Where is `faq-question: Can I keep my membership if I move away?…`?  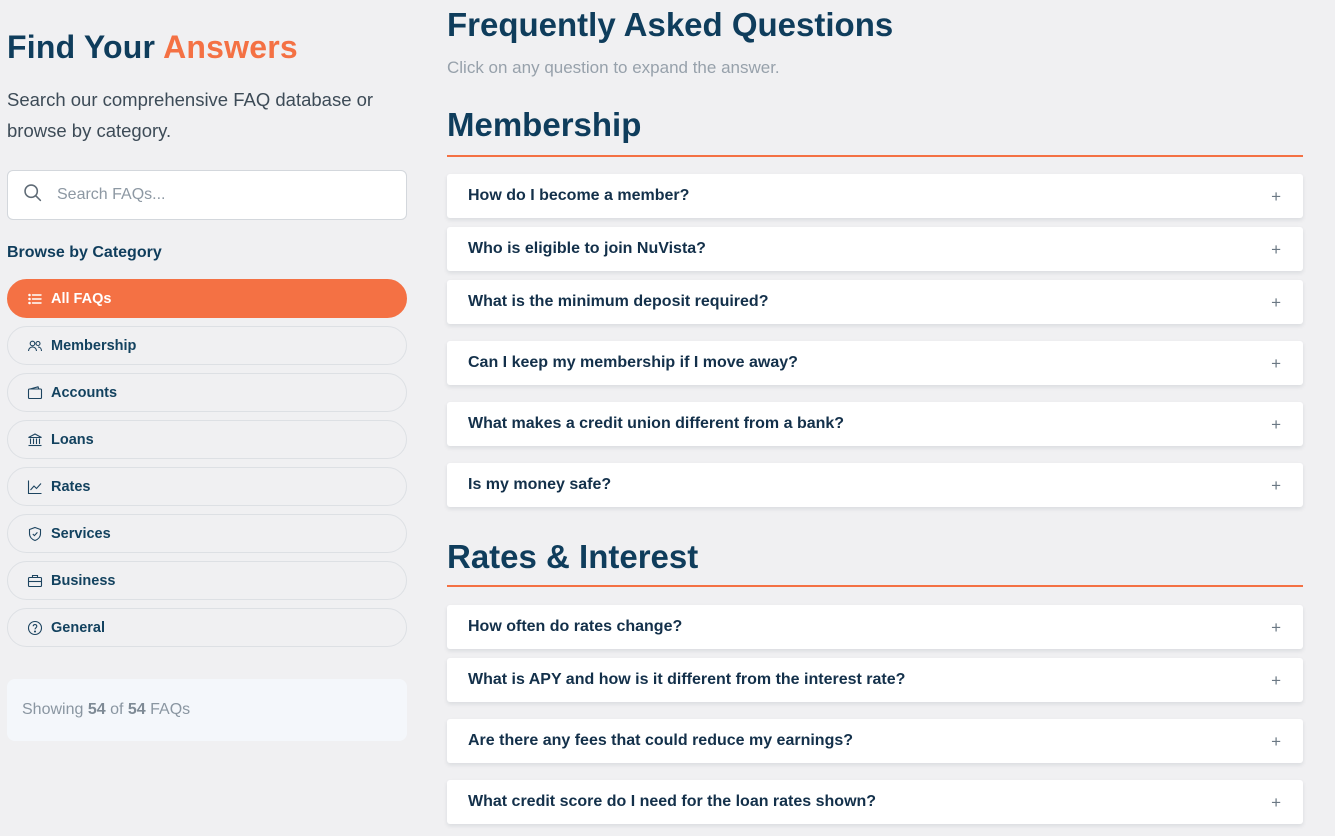 faq-question: Can I keep my membership if I move away?… is located at coordinates (875, 363).